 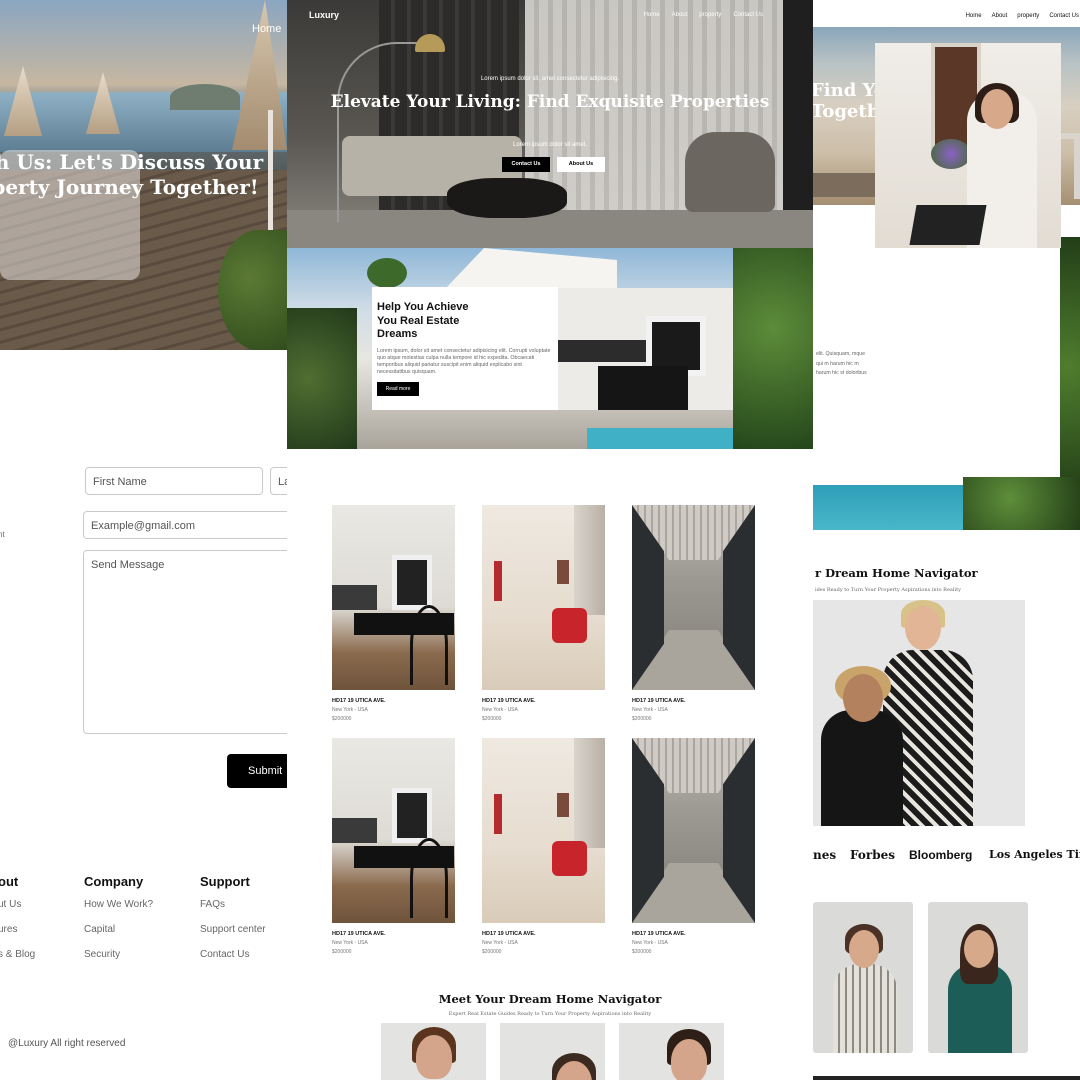 What do you see at coordinates (941, 855) in the screenshot?
I see `bloomberg-logo: Bloomberg` at bounding box center [941, 855].